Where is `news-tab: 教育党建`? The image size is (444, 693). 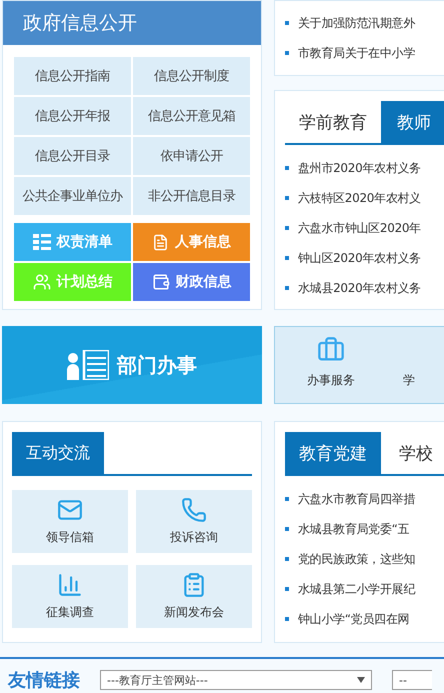 news-tab: 教育党建 is located at coordinates (333, 453).